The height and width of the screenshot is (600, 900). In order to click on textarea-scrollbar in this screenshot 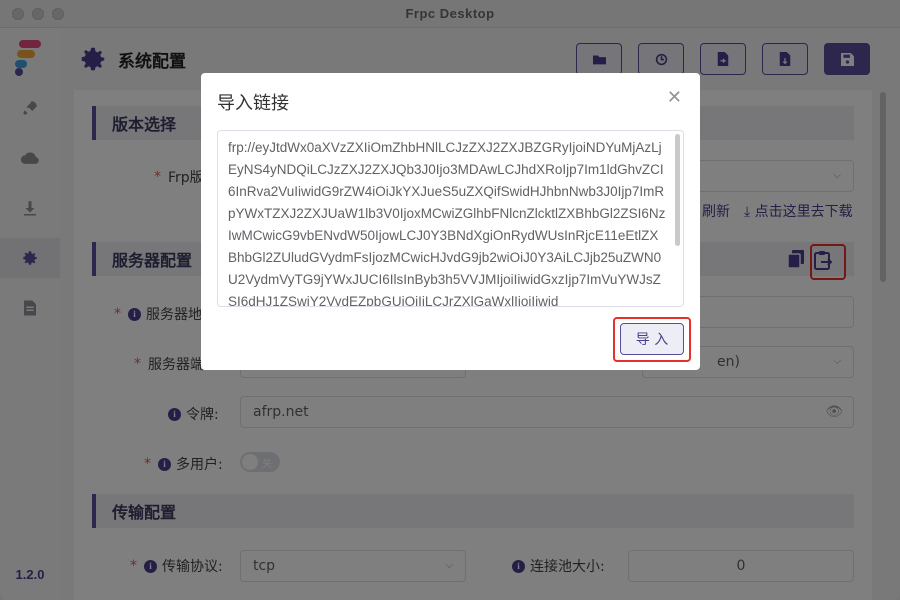, I will do `click(677, 190)`.